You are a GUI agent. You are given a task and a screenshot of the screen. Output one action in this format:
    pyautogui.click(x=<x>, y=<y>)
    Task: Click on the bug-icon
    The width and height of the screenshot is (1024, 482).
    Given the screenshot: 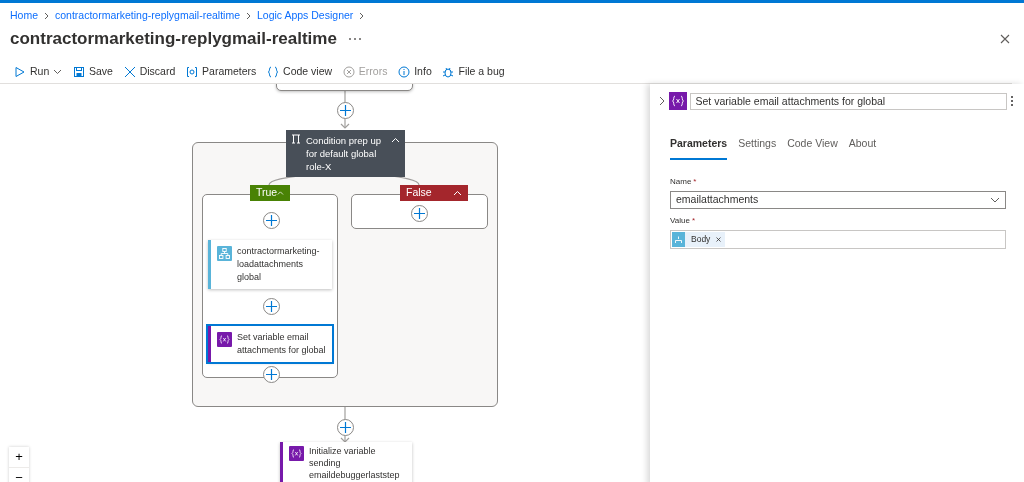 What is the action you would take?
    pyautogui.click(x=448, y=71)
    